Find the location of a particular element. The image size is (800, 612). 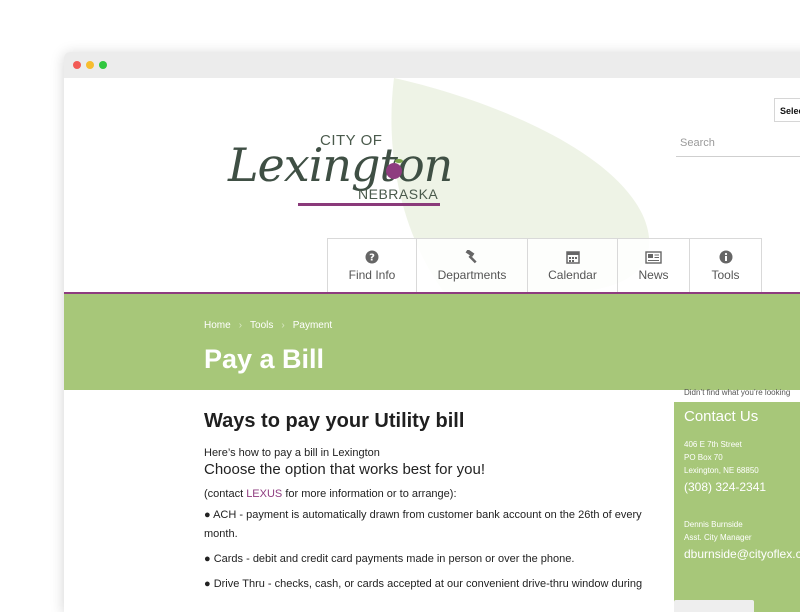

breadcrumb: Home › Tools › Payment is located at coordinates (268, 325).